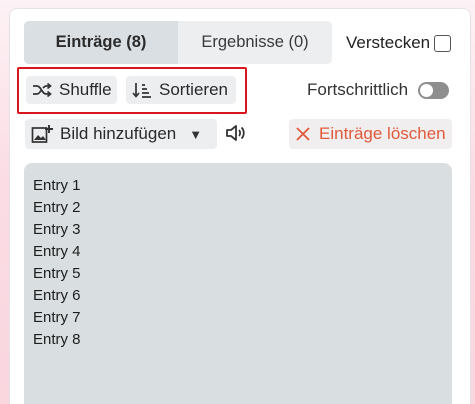 This screenshot has height=404, width=475. What do you see at coordinates (236, 135) in the screenshot?
I see `speaker-icon` at bounding box center [236, 135].